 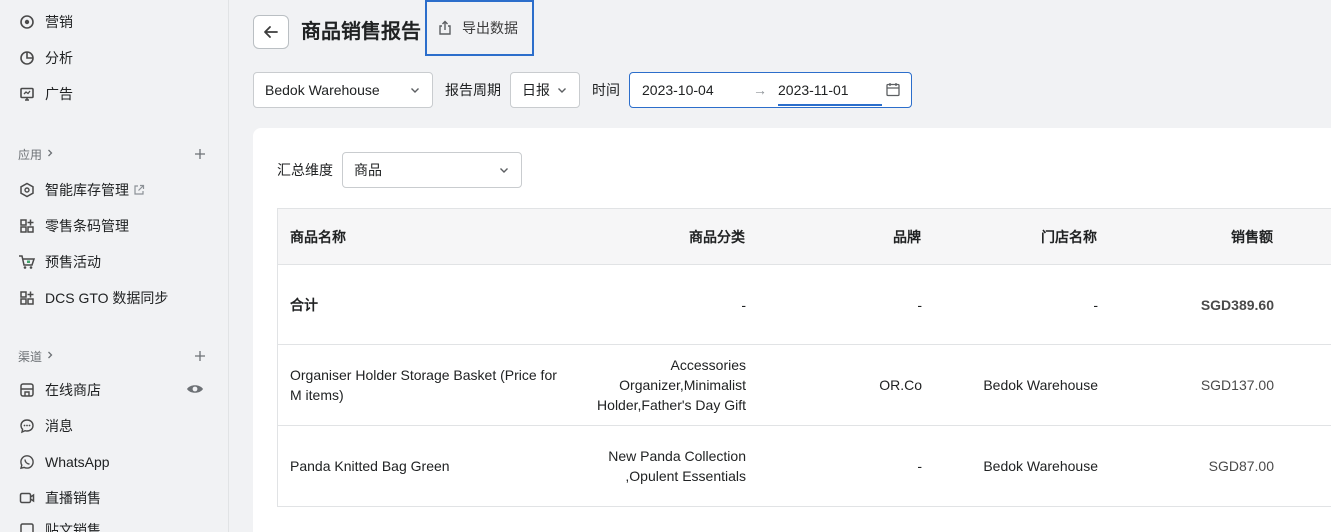 I want to click on sidebar-item-label: 营销, so click(x=59, y=22).